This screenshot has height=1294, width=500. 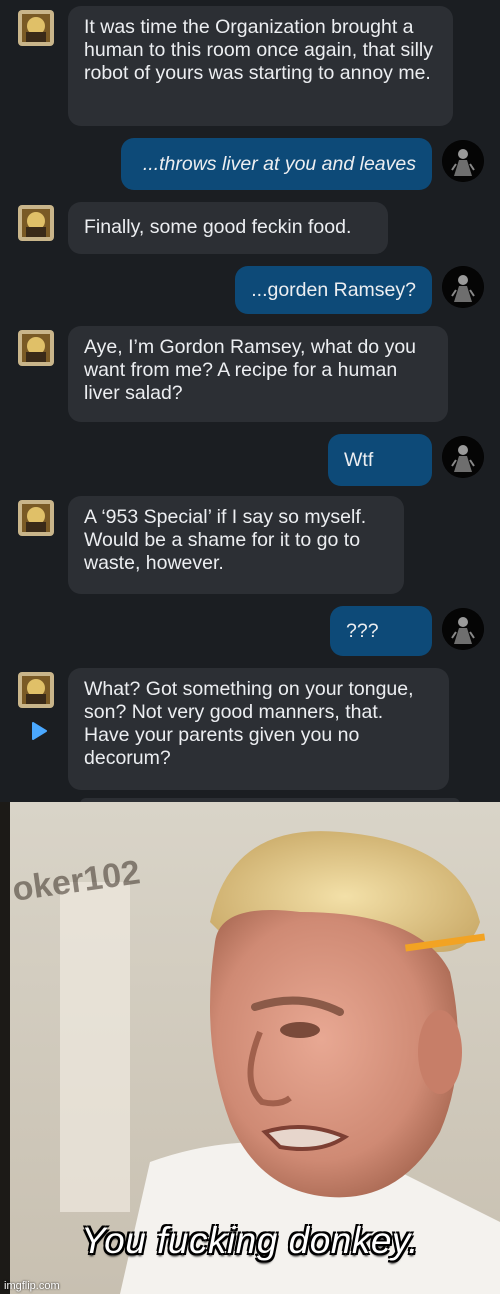 What do you see at coordinates (218, 226) in the screenshot?
I see `message-text: Finally, some good feckin food.` at bounding box center [218, 226].